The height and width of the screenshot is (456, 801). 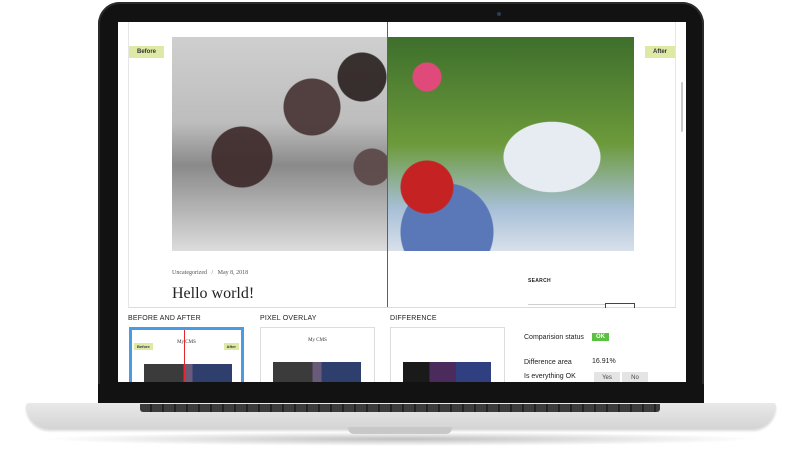 What do you see at coordinates (682, 107) in the screenshot?
I see `scrollbar` at bounding box center [682, 107].